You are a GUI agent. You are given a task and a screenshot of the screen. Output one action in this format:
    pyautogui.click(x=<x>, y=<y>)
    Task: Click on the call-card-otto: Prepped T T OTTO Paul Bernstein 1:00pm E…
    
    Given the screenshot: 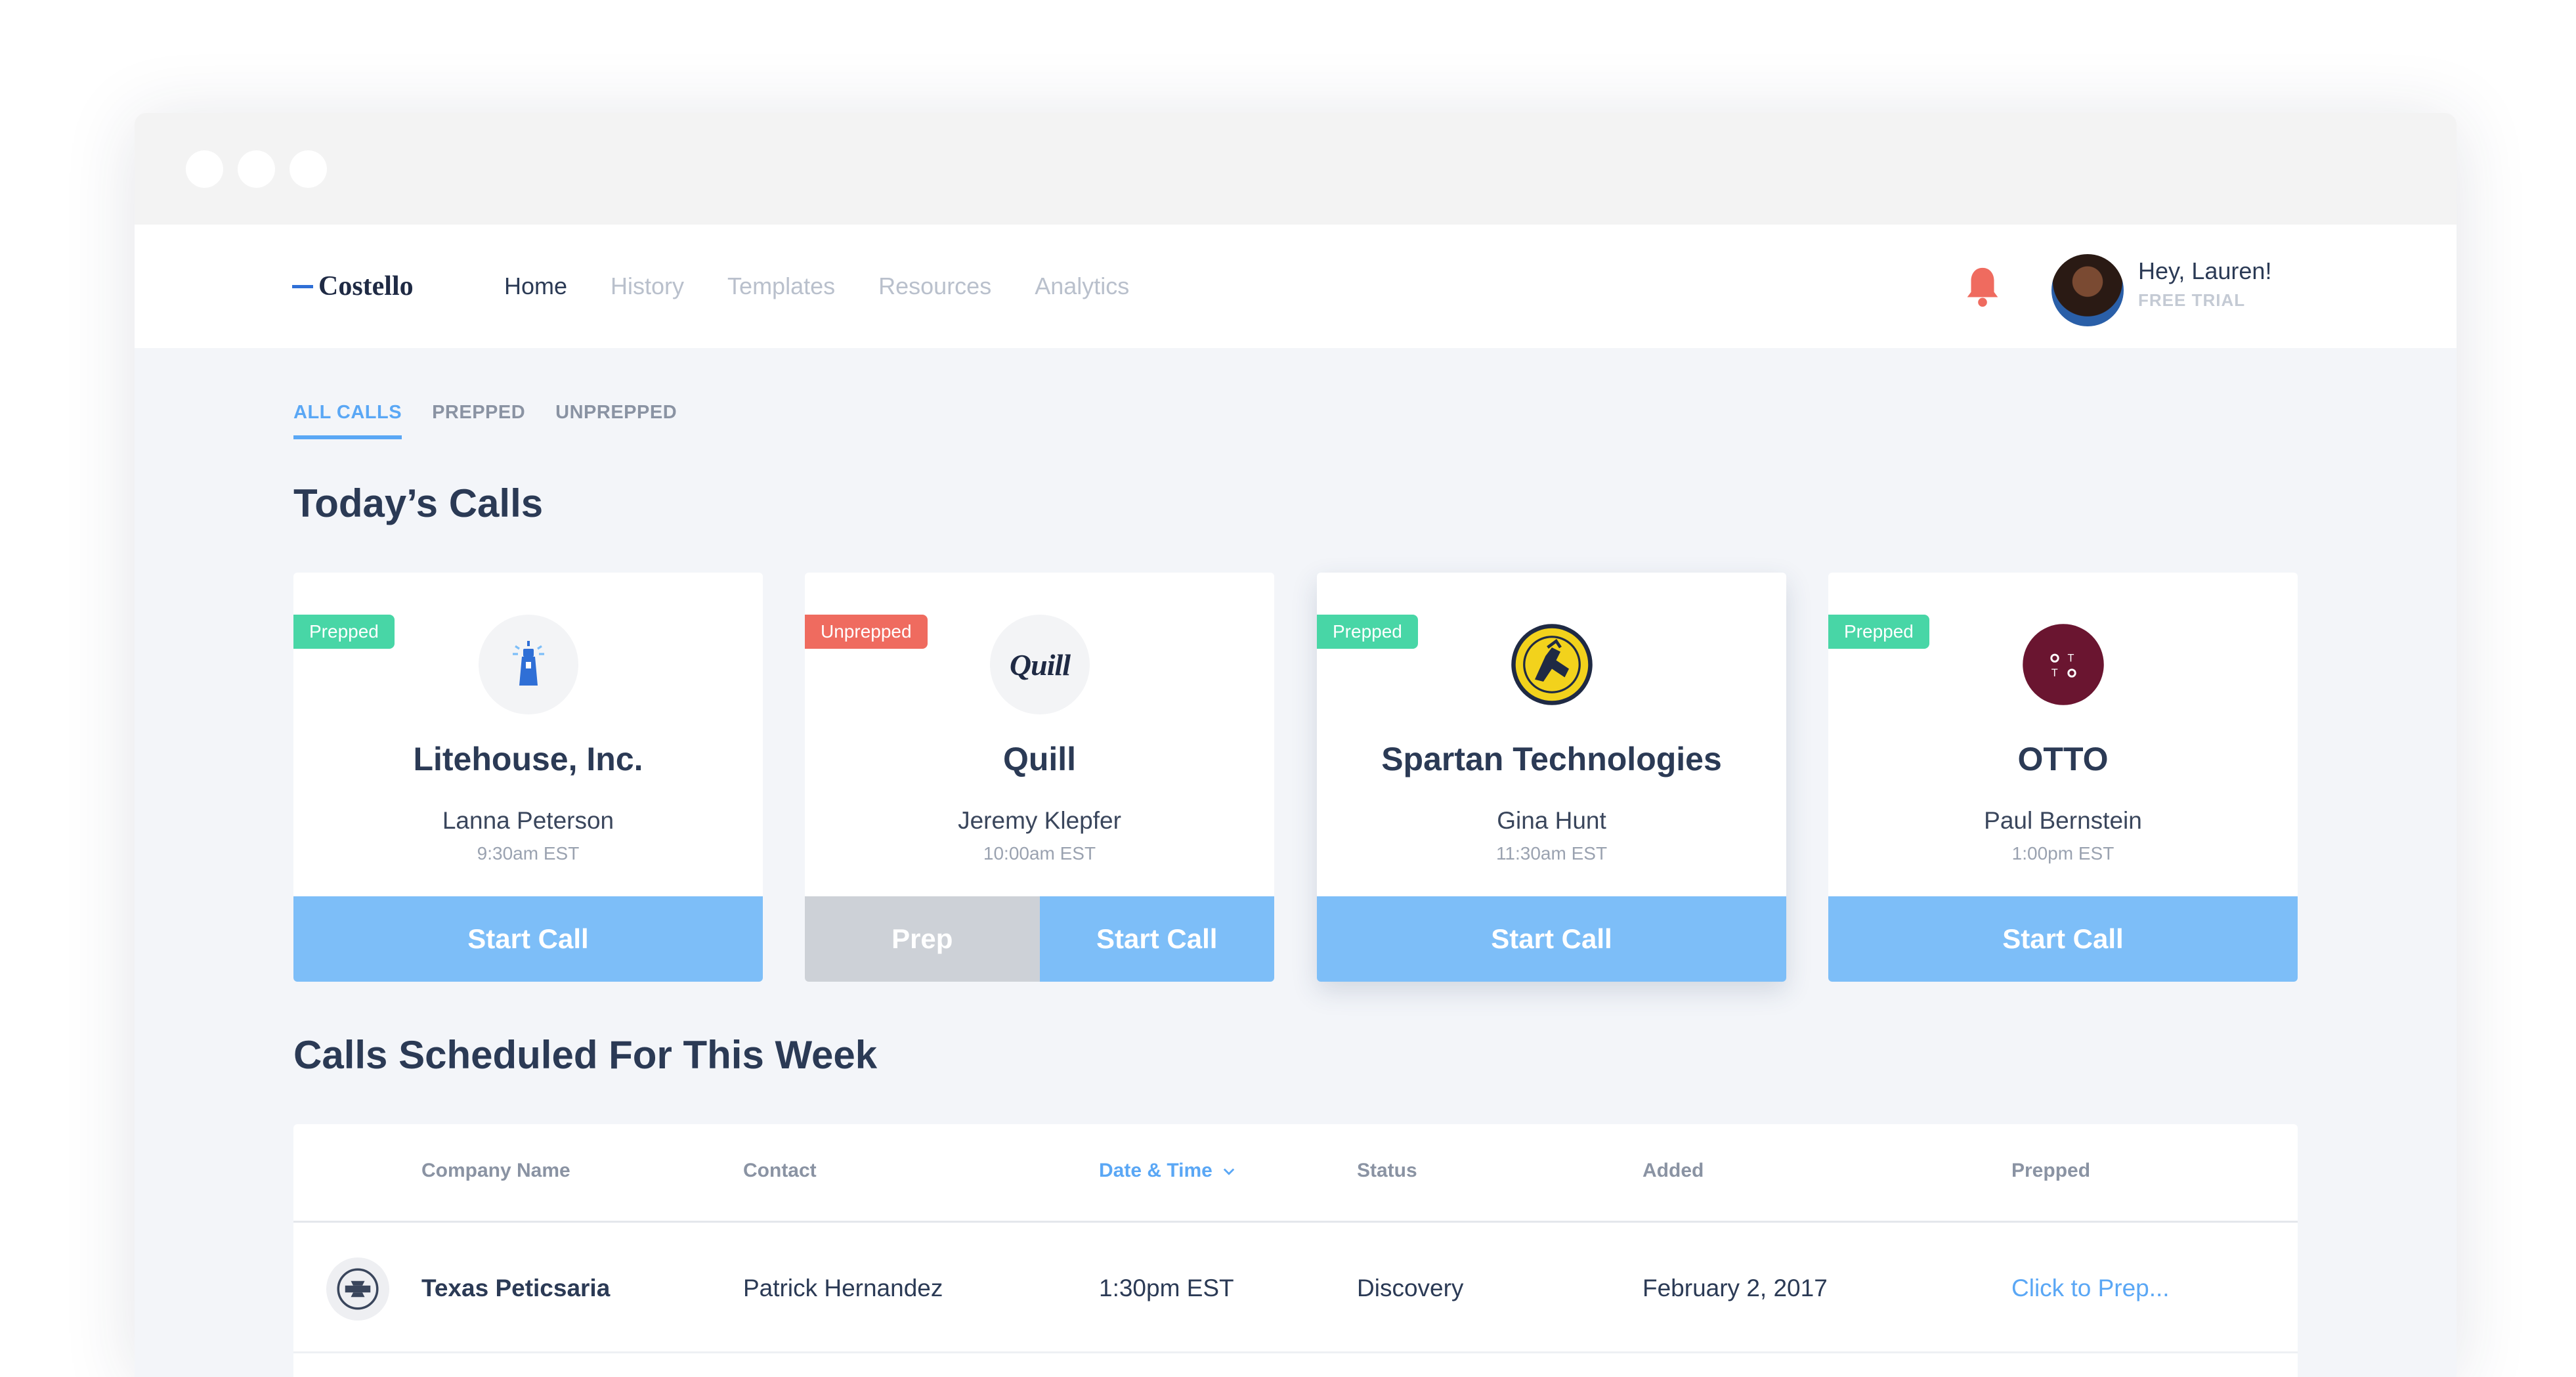 What is the action you would take?
    pyautogui.click(x=2063, y=777)
    